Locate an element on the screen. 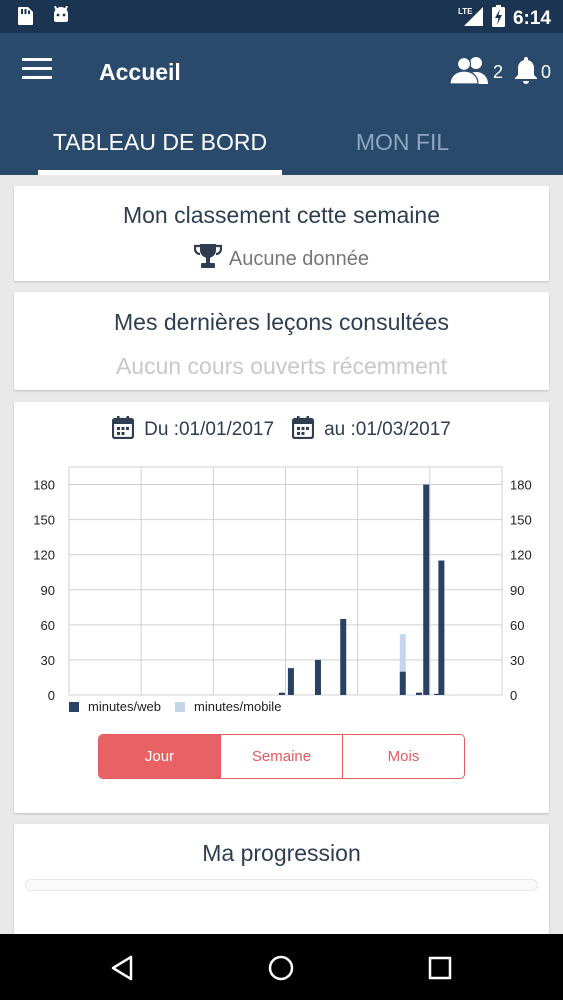  notifications-button: 0 is located at coordinates (532, 72).